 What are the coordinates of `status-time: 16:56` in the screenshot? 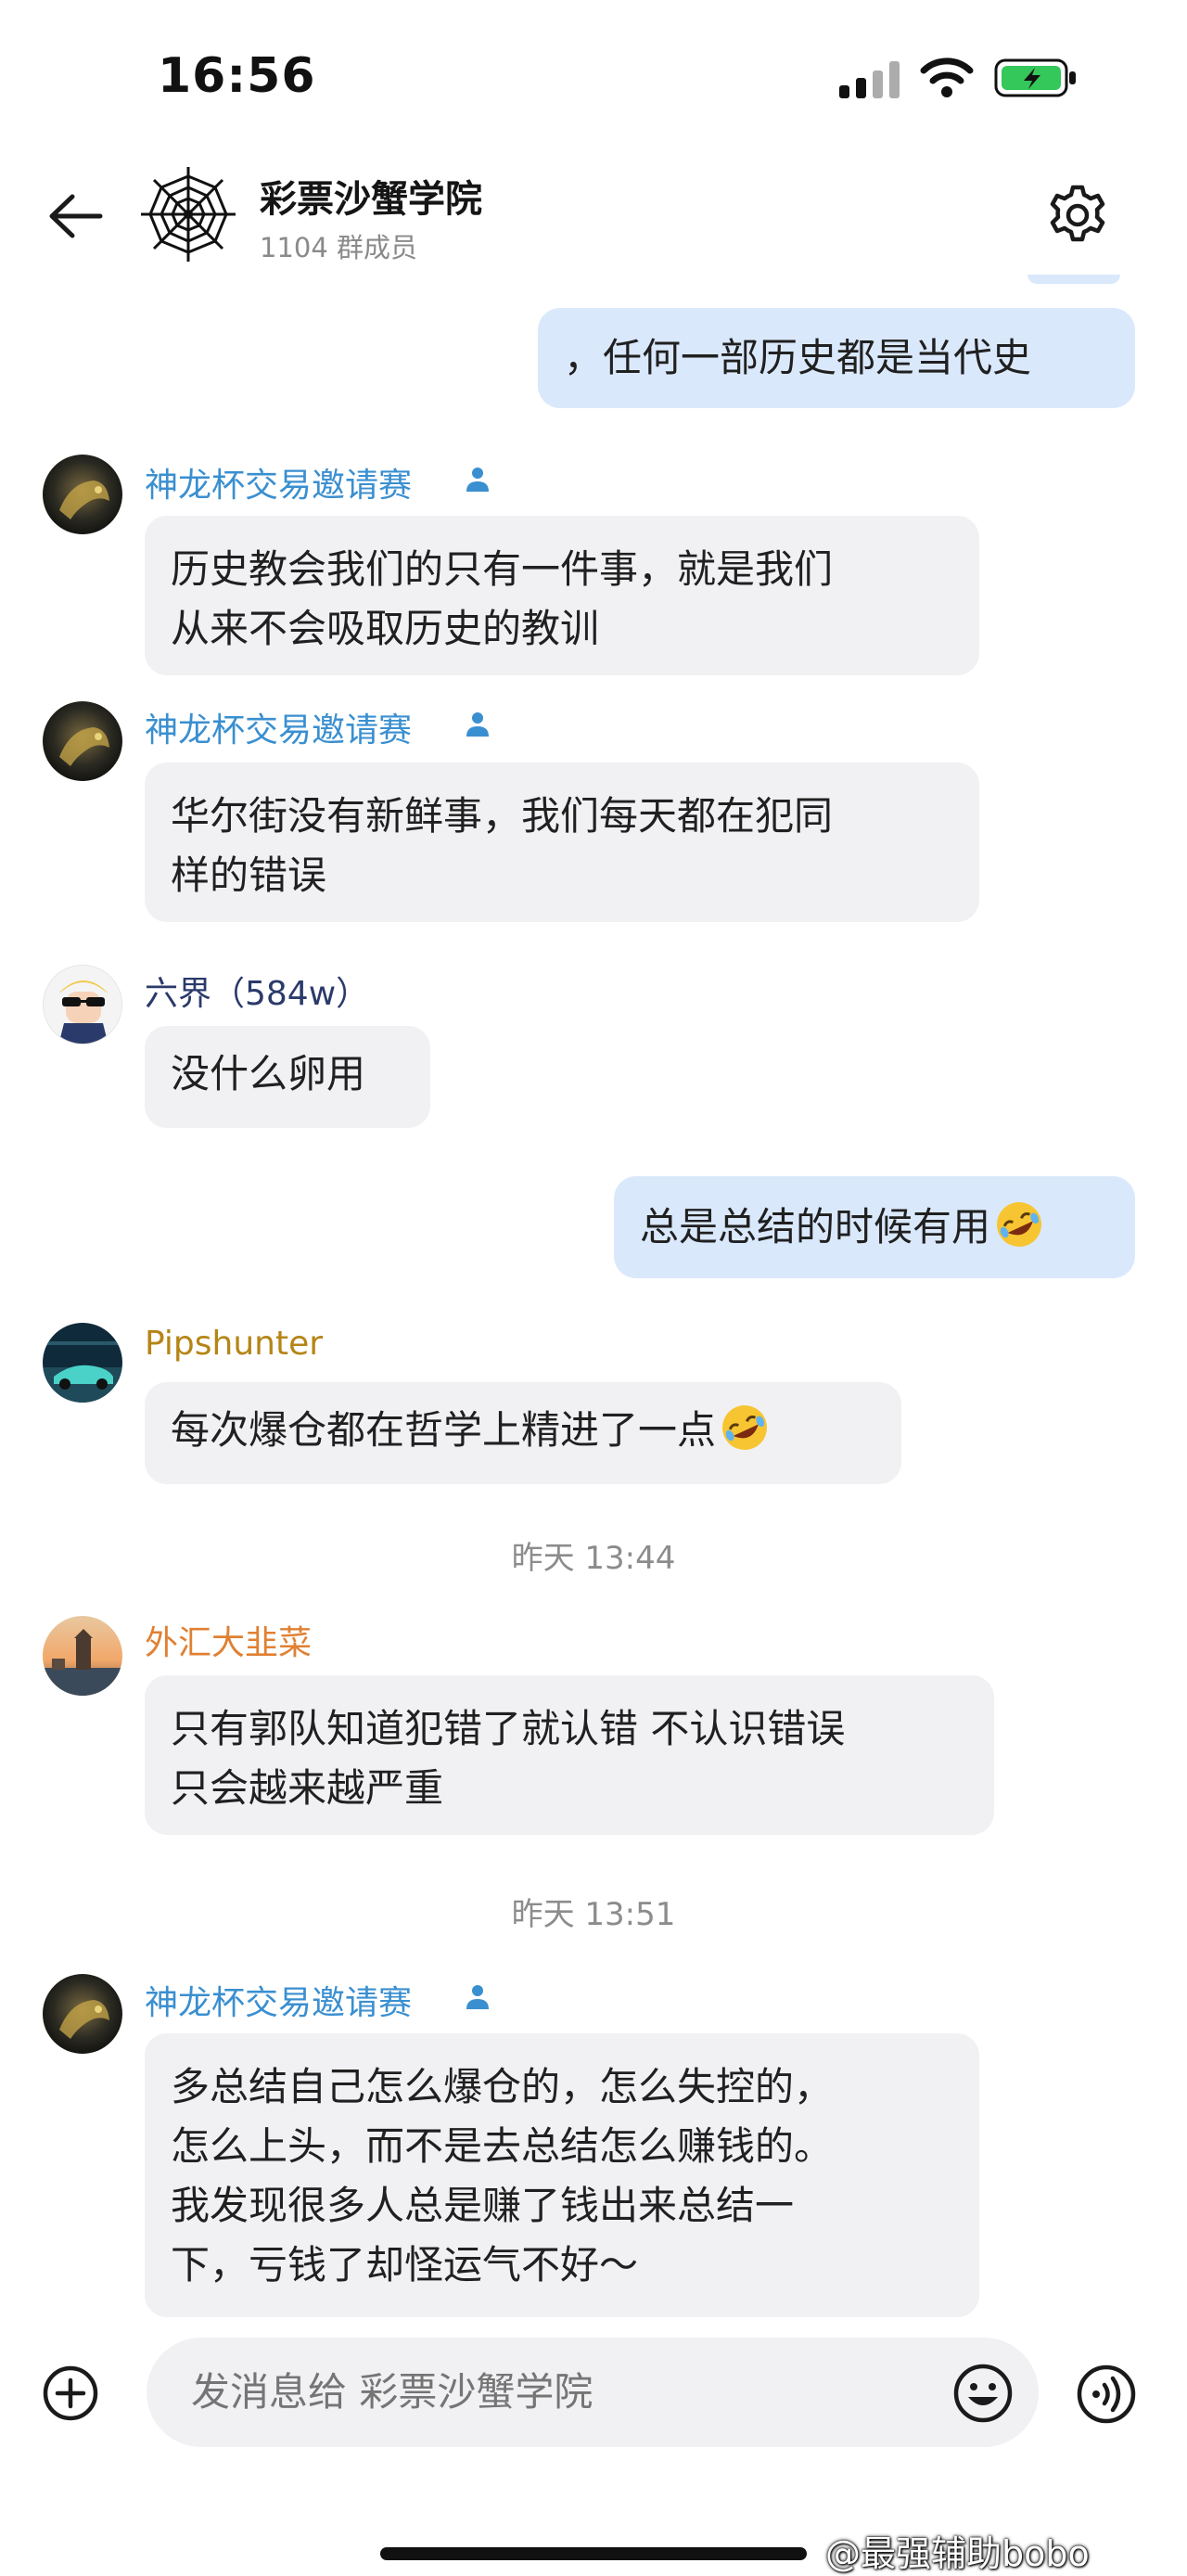 It's located at (237, 76).